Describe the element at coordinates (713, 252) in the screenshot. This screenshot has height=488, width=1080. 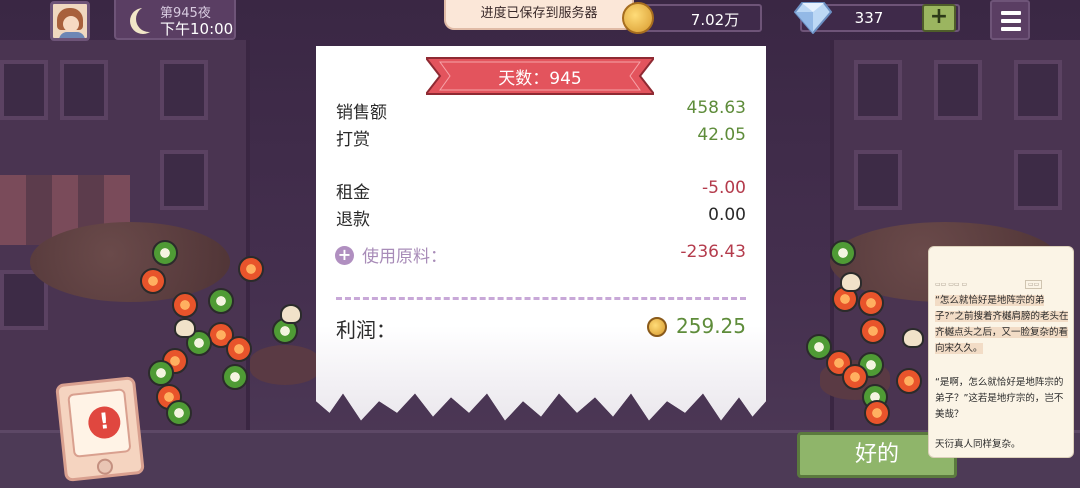
I see `ingredients-value: -236.43` at that location.